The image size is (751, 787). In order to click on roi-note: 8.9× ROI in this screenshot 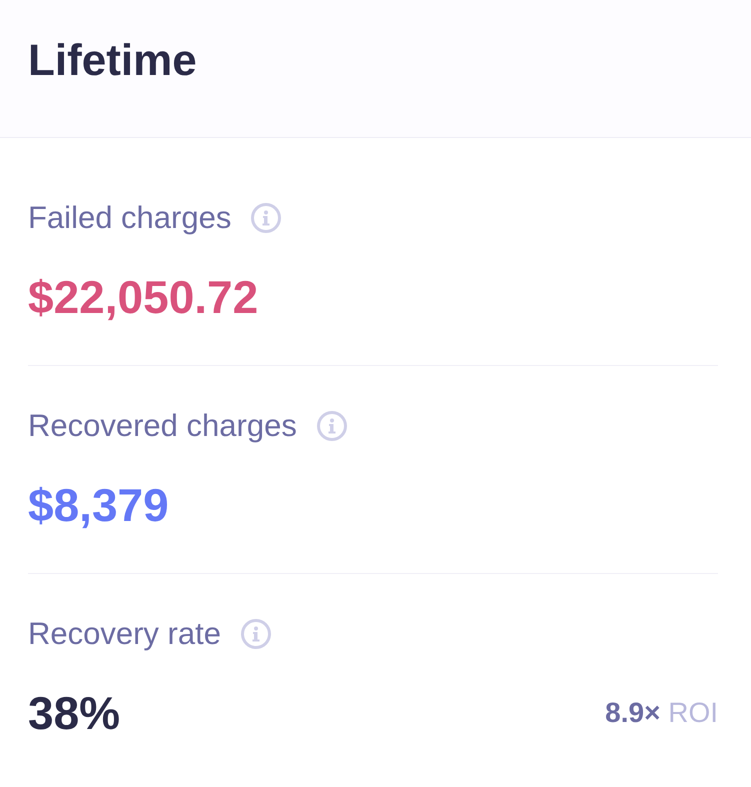, I will do `click(661, 713)`.